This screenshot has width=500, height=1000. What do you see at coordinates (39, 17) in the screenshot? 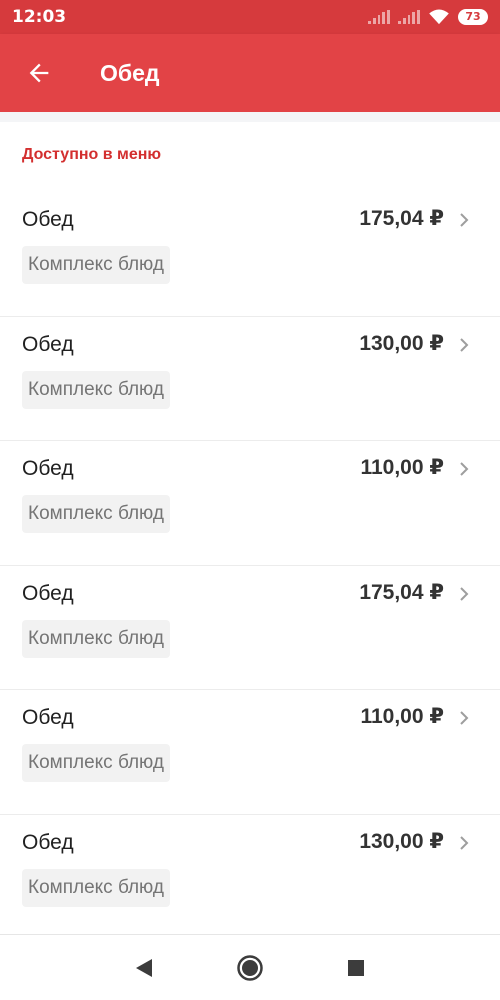
I see `status-time: 12:03` at bounding box center [39, 17].